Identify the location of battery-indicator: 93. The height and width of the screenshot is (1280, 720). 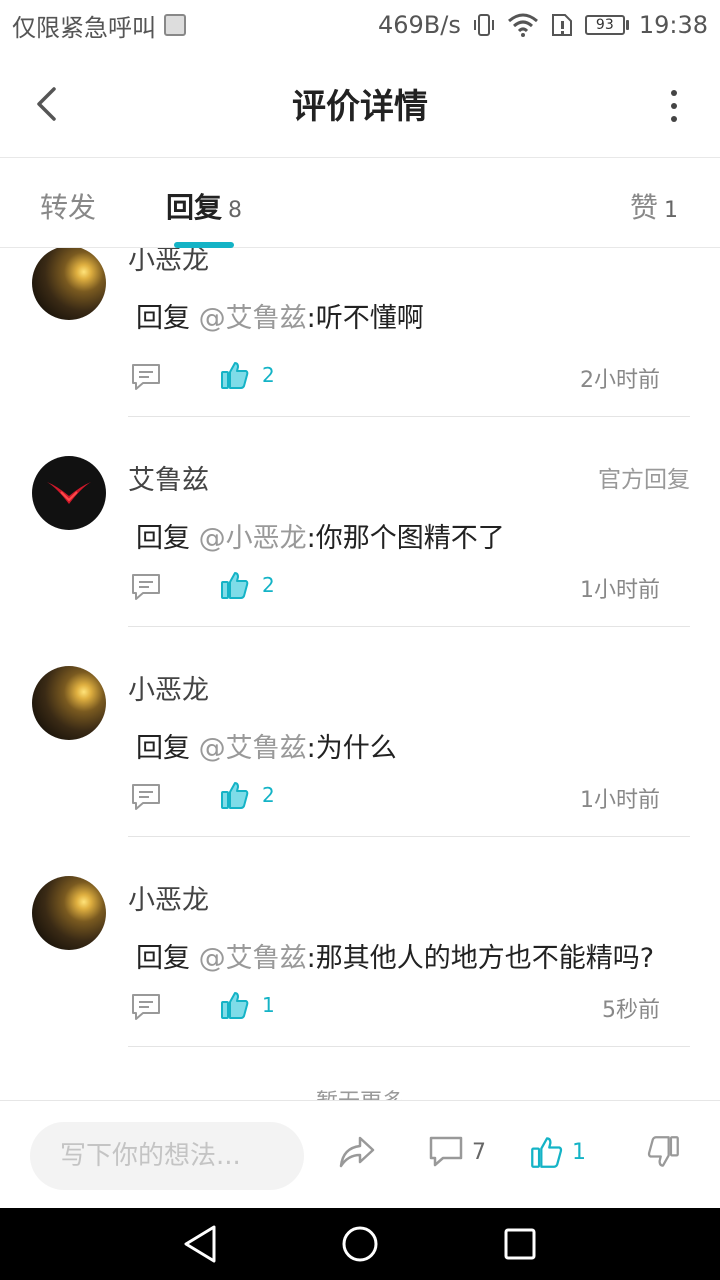
(606, 25).